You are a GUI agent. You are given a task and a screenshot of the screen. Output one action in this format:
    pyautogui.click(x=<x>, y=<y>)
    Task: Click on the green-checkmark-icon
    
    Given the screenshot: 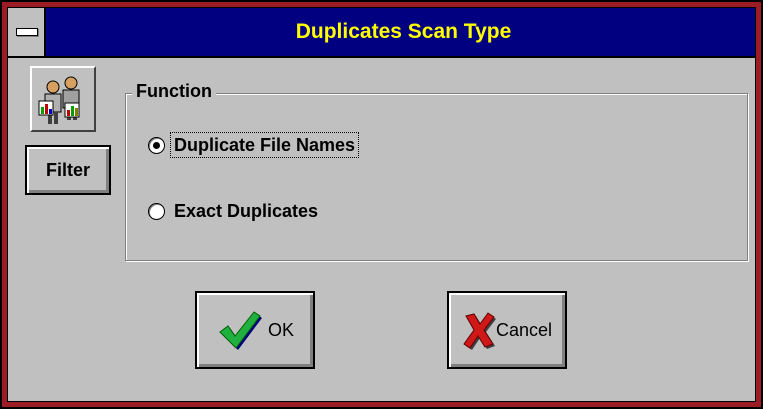 What is the action you would take?
    pyautogui.click(x=240, y=330)
    